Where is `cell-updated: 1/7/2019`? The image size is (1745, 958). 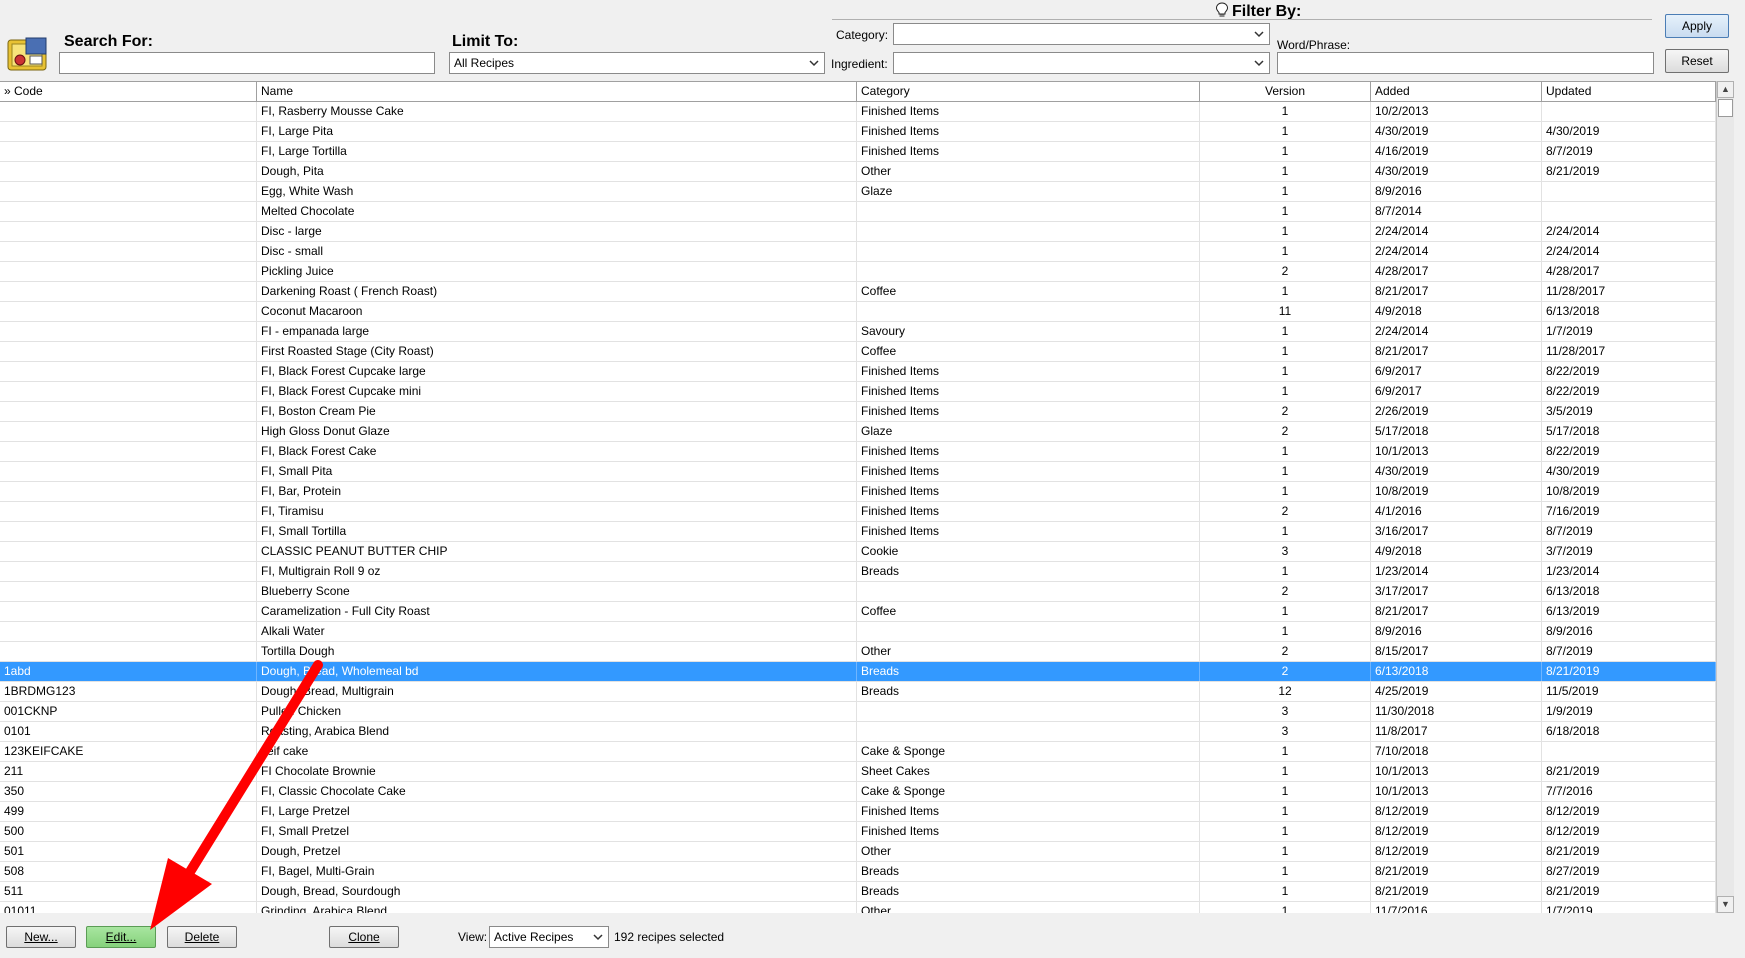 cell-updated: 1/7/2019 is located at coordinates (1629, 331).